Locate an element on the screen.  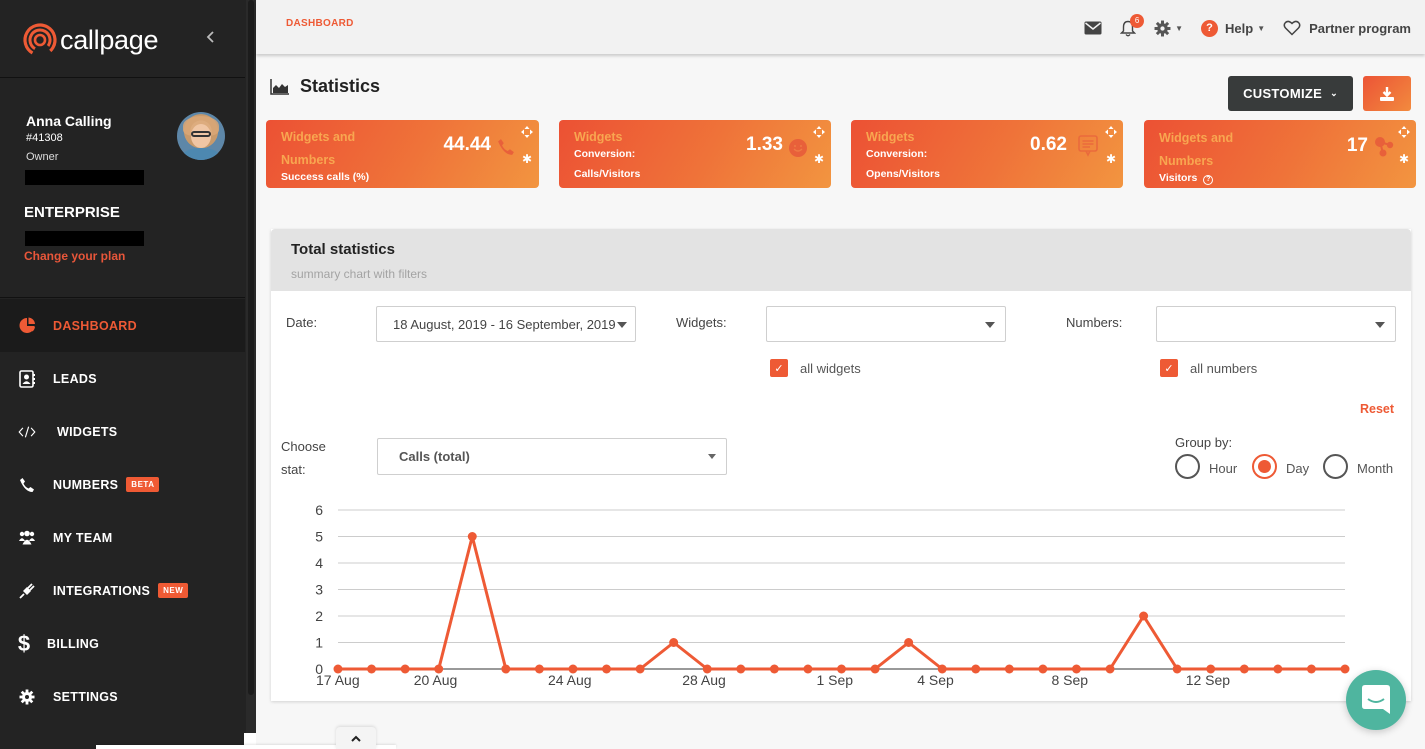
sidebar-item-label: BILLING is located at coordinates (73, 643).